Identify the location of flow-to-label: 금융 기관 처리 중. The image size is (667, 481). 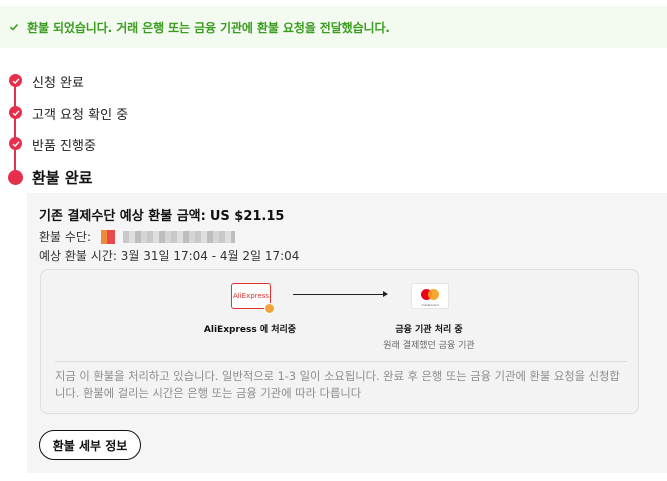
(429, 330).